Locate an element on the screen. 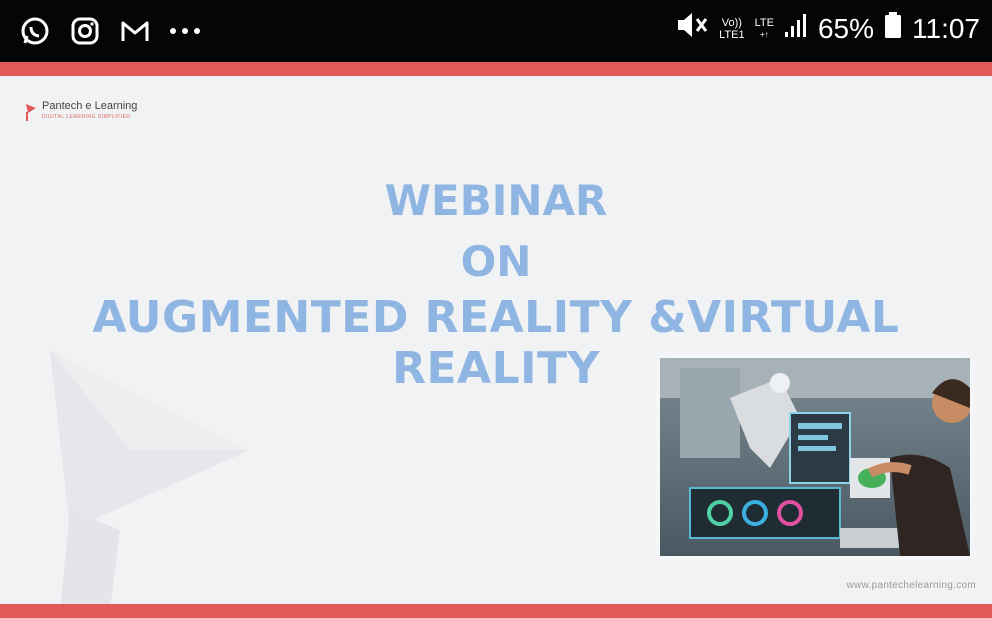 This screenshot has width=992, height=618. whatsapp-icon is located at coordinates (35, 31).